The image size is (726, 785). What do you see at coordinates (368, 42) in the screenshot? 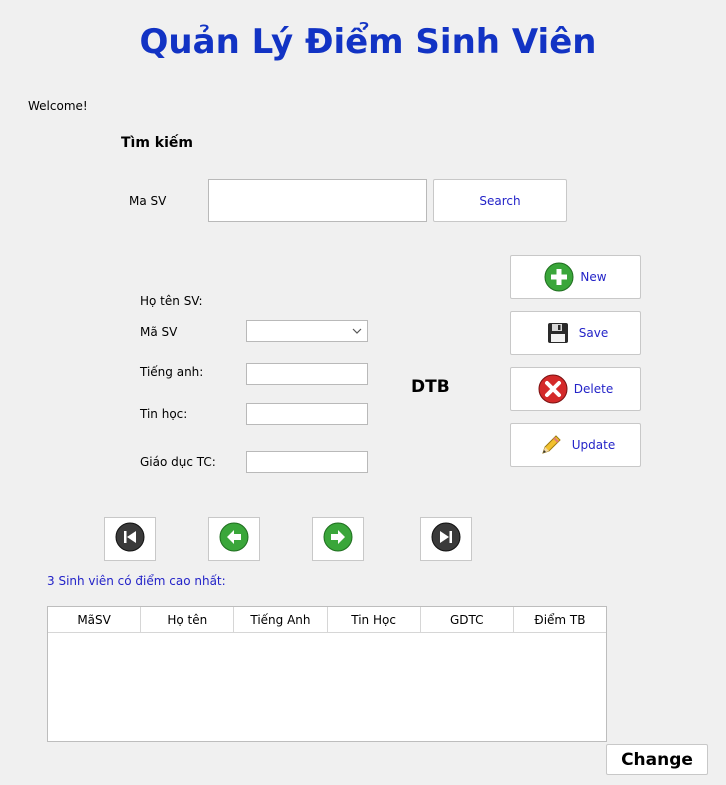
I see `page-title: Quản Lý Điểm Sinh Viên` at bounding box center [368, 42].